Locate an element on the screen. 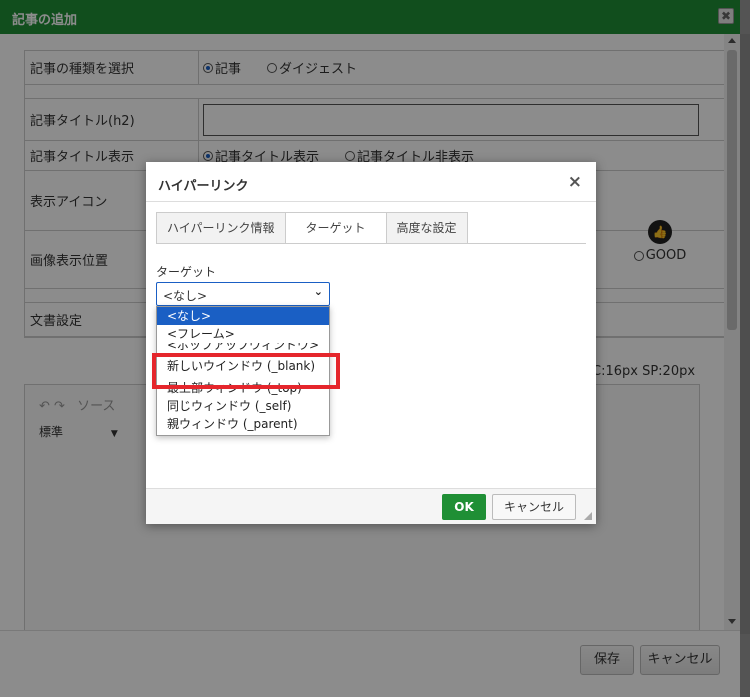  target-label: ターゲット is located at coordinates (186, 272).